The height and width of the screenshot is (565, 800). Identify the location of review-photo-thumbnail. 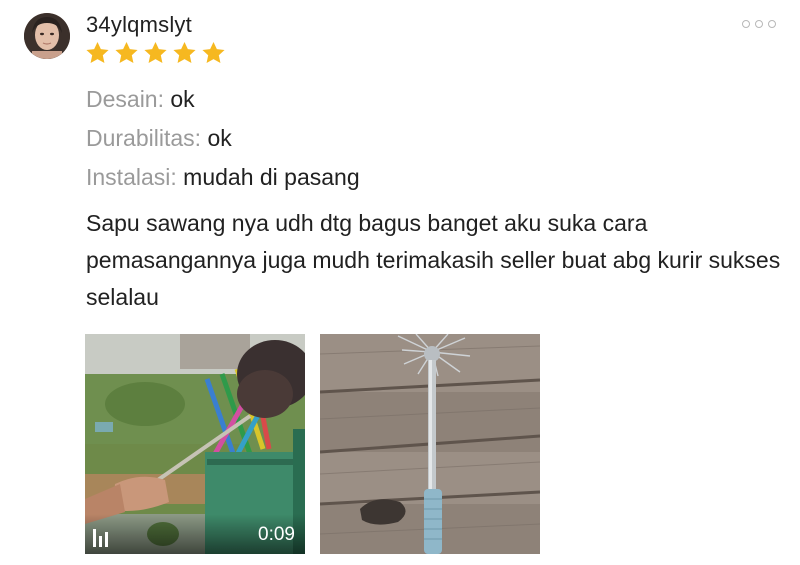
(430, 444).